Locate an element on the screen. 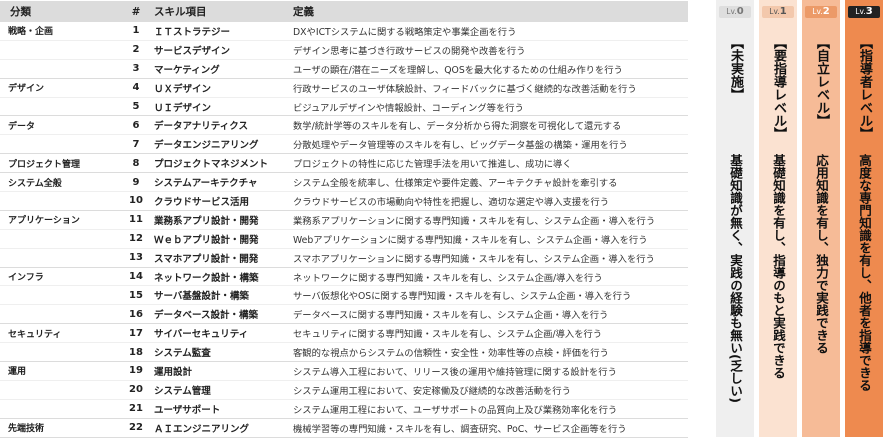 The image size is (885, 438). cell-number: 13 is located at coordinates (136, 258).